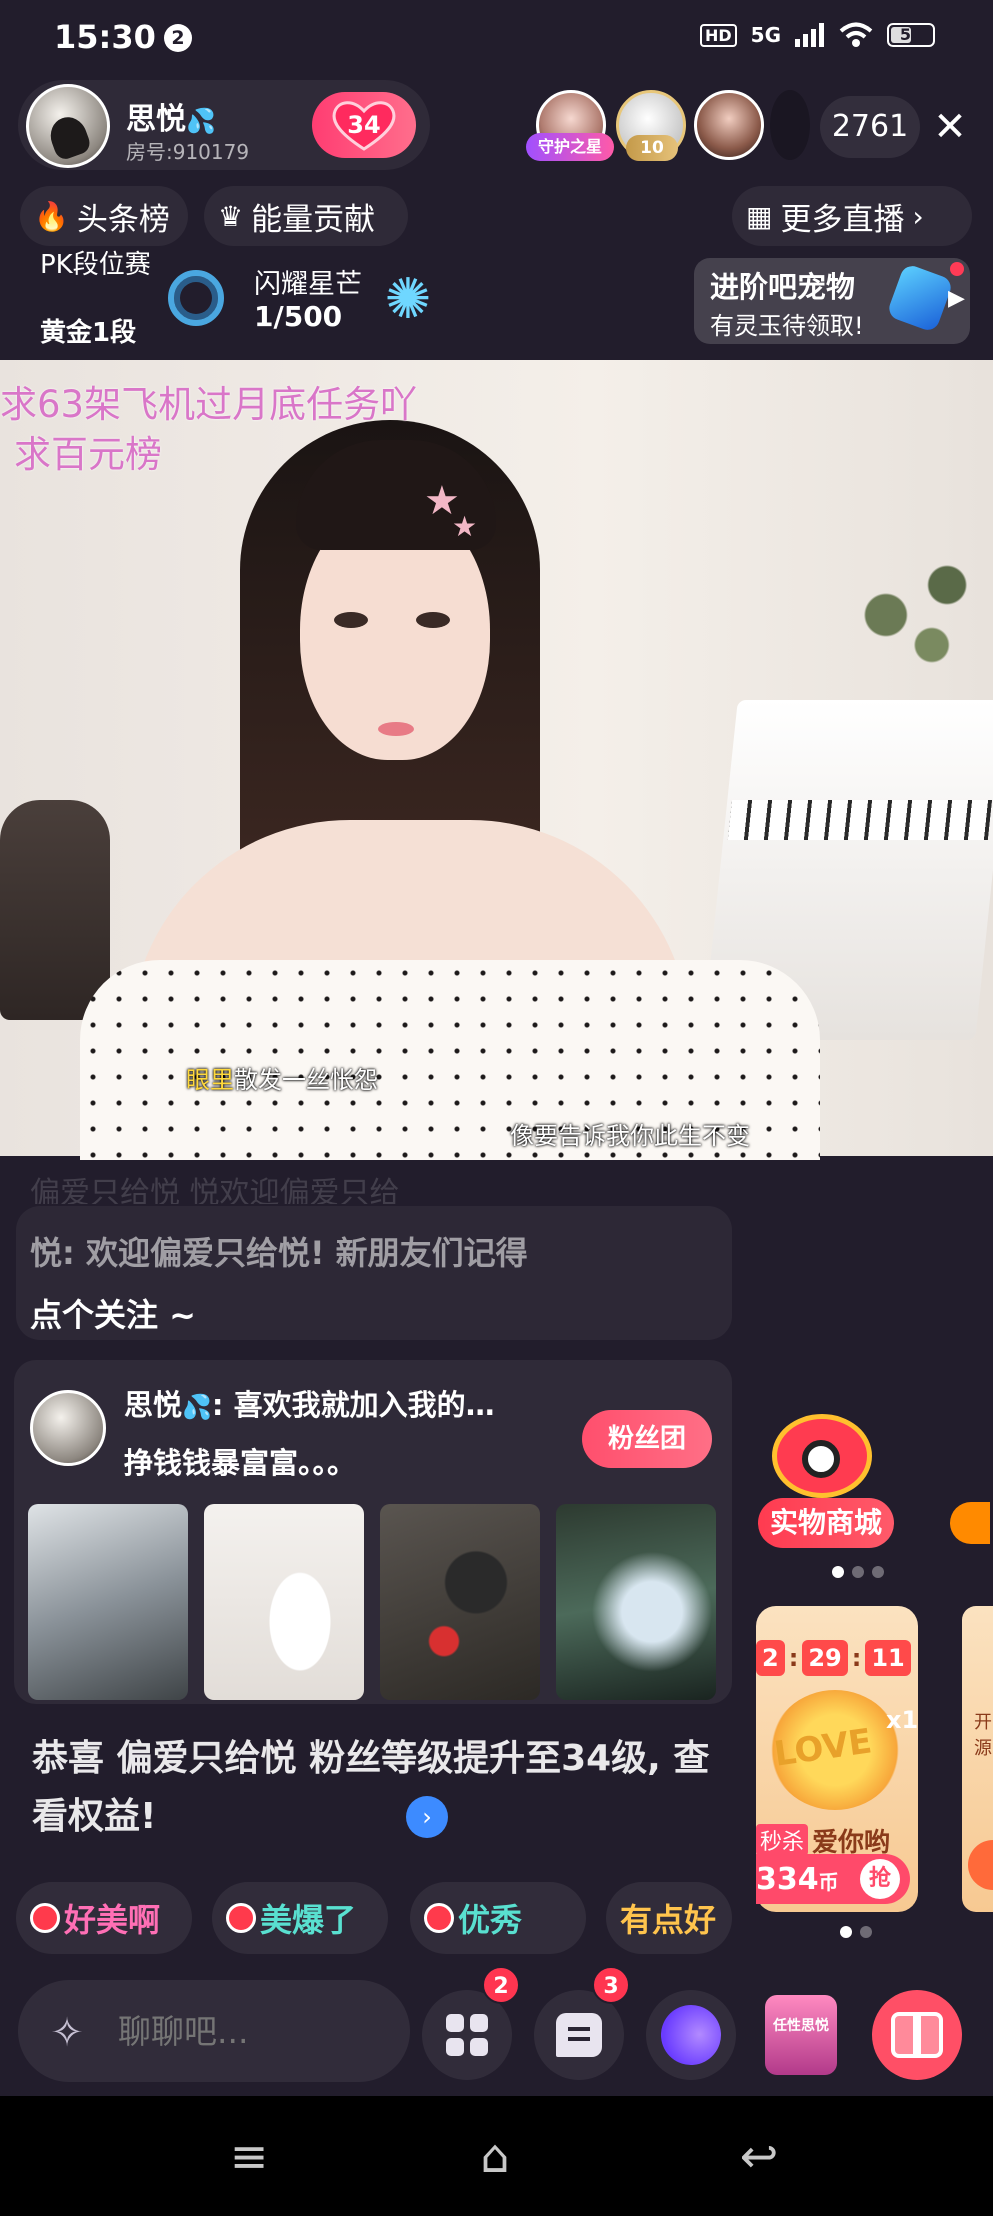  What do you see at coordinates (308, 284) in the screenshot?
I see `star-title: 闪耀星芒` at bounding box center [308, 284].